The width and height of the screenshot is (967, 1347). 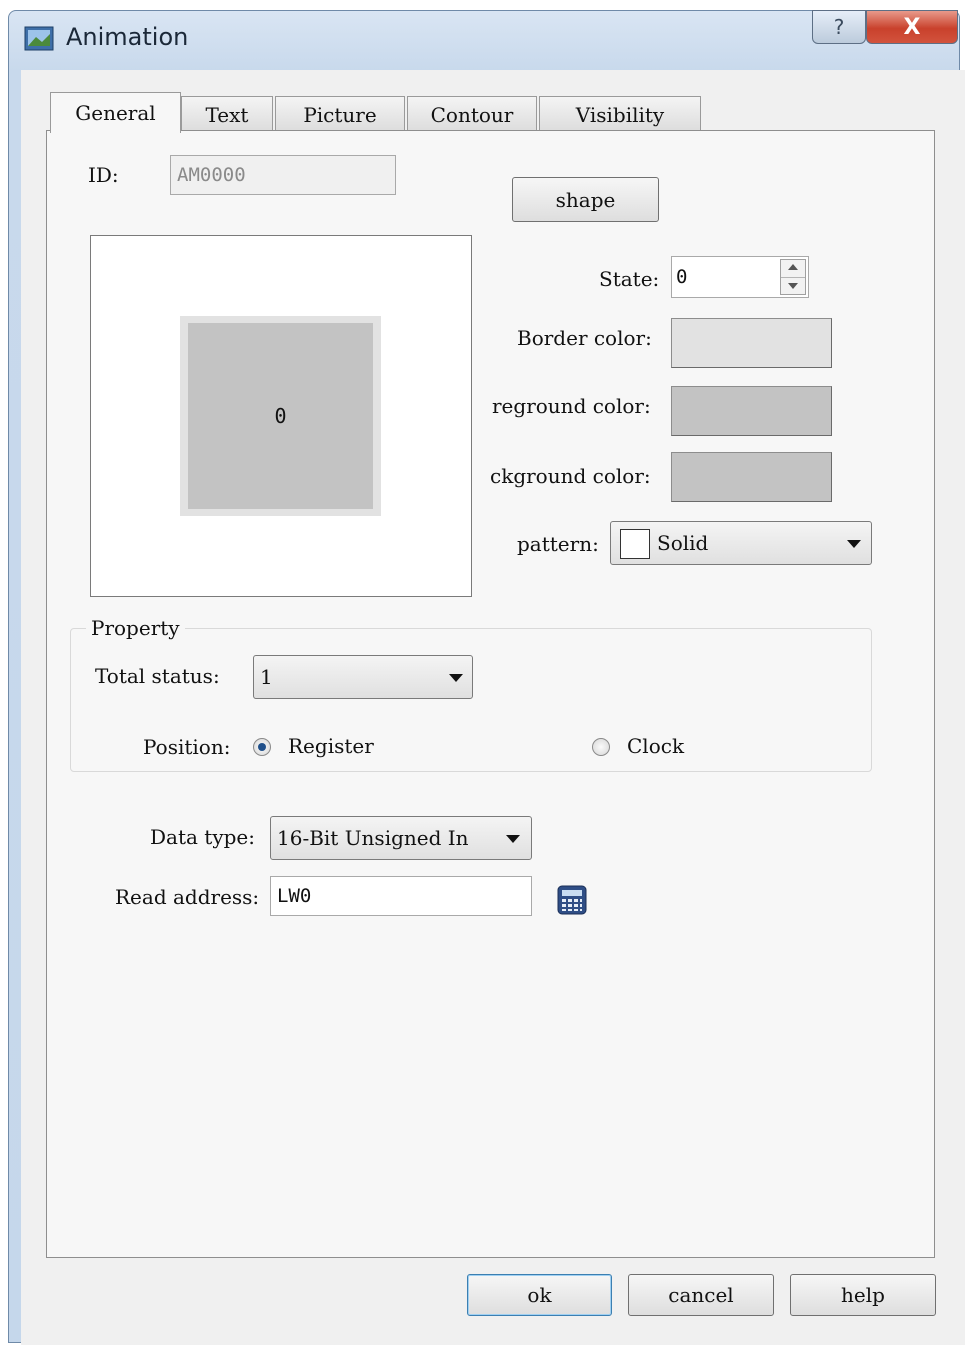 I want to click on question-icon: ?, so click(x=839, y=27).